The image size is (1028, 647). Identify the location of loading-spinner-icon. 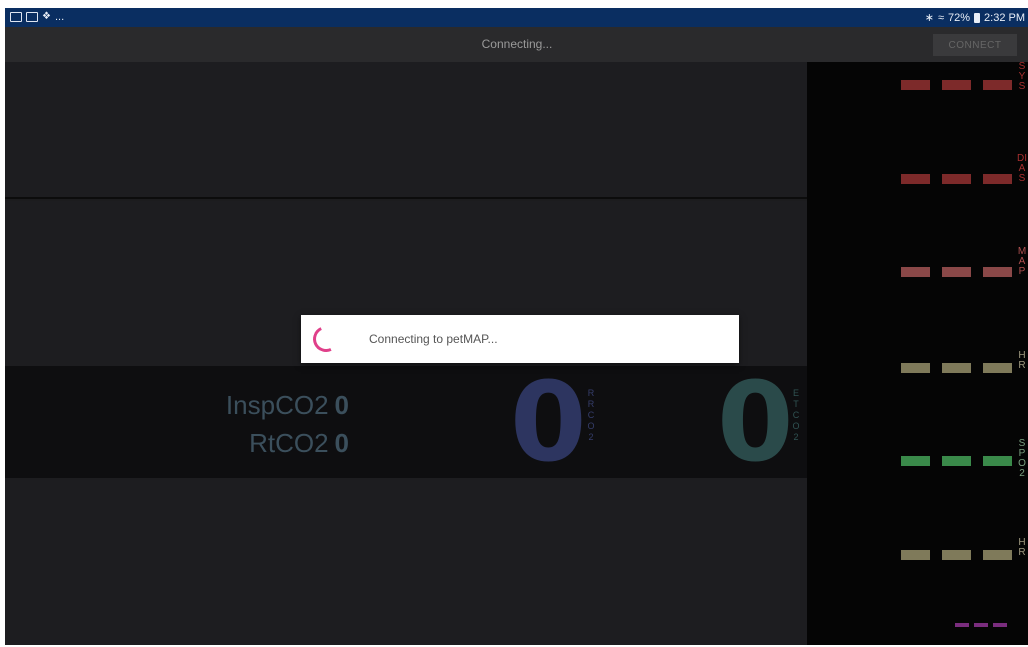
(326, 339).